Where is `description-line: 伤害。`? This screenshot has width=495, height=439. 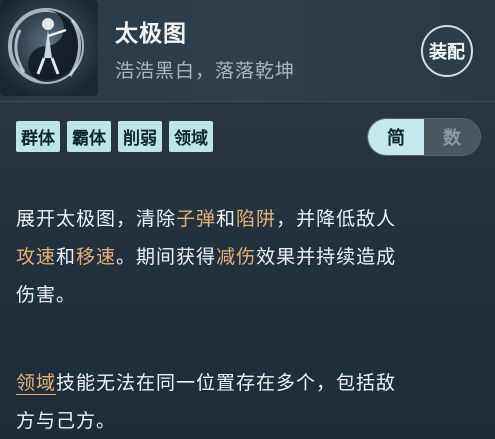
description-line: 伤害。 is located at coordinates (46, 295).